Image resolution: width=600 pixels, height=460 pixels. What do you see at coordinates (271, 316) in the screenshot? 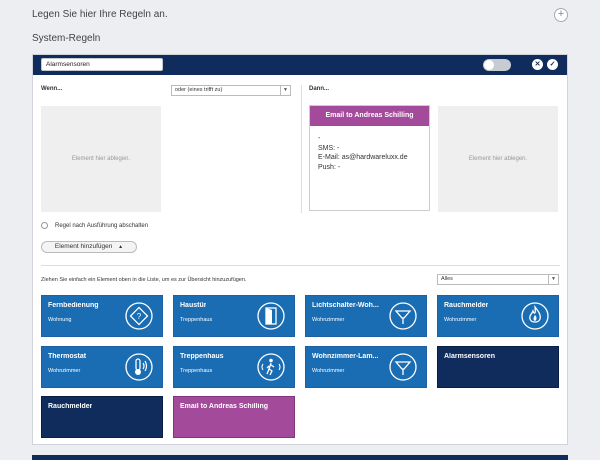
I see `door-icon` at bounding box center [271, 316].